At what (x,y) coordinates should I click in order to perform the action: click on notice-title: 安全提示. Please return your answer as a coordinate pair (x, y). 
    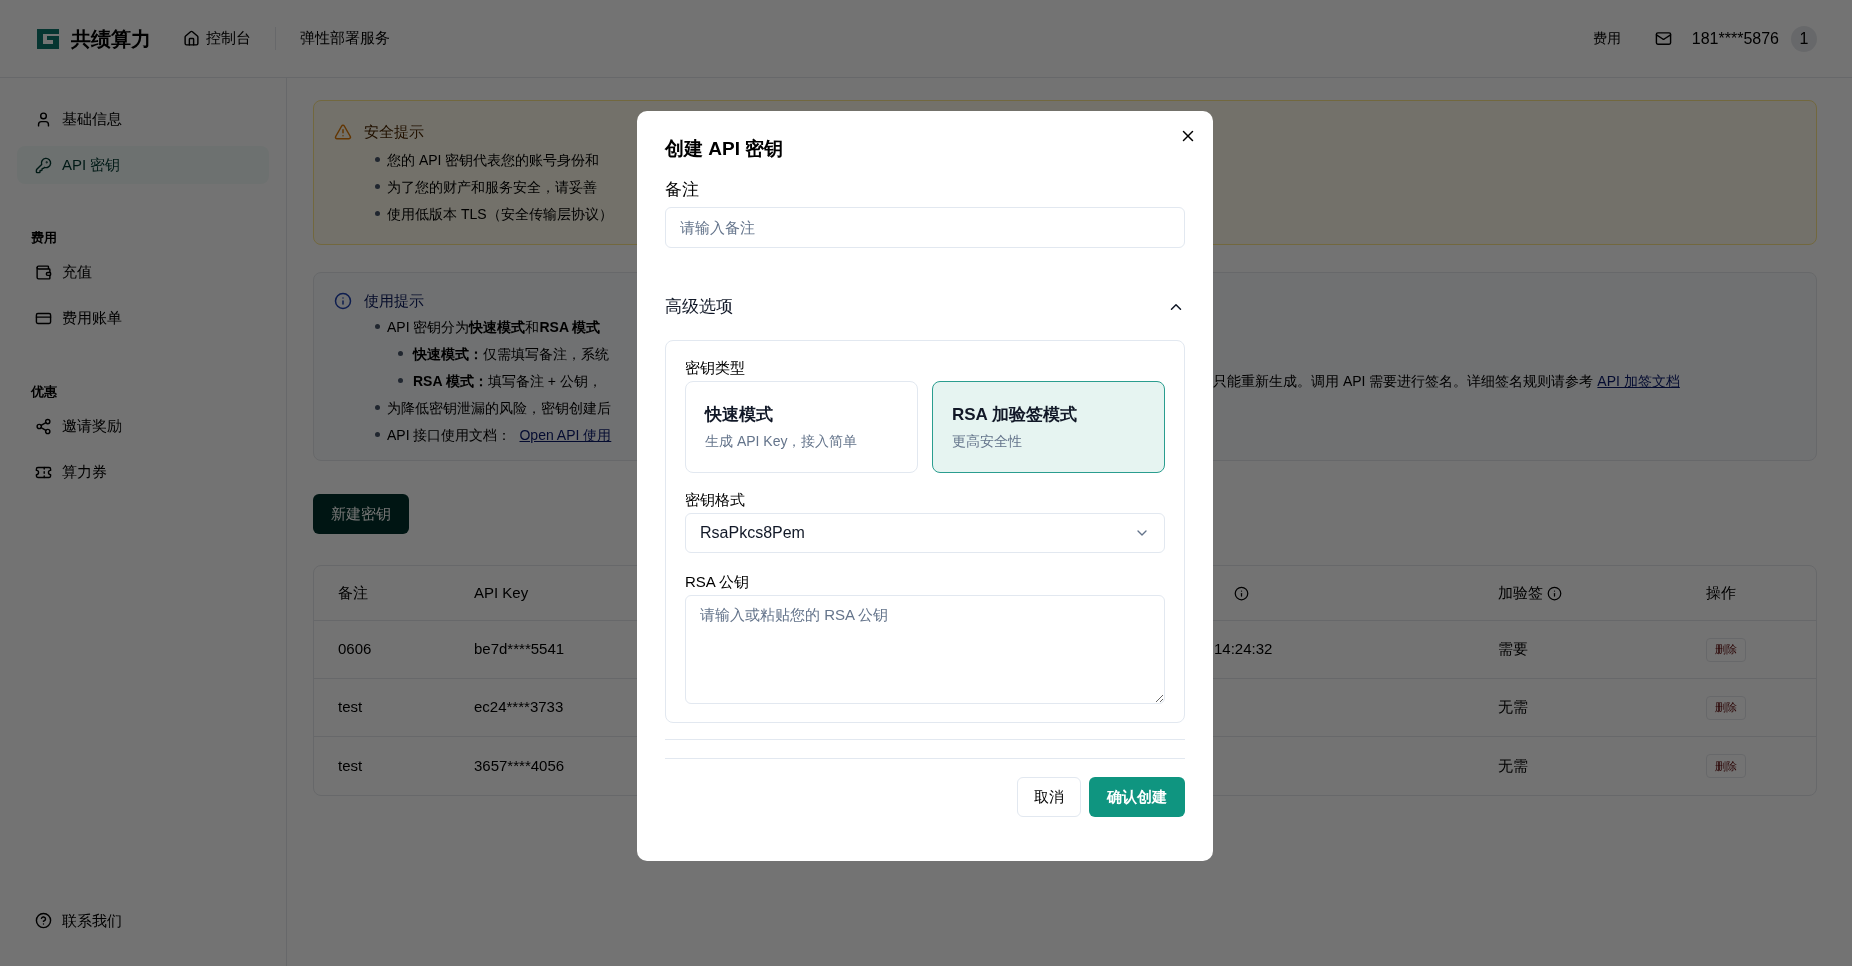
    Looking at the image, I should click on (394, 132).